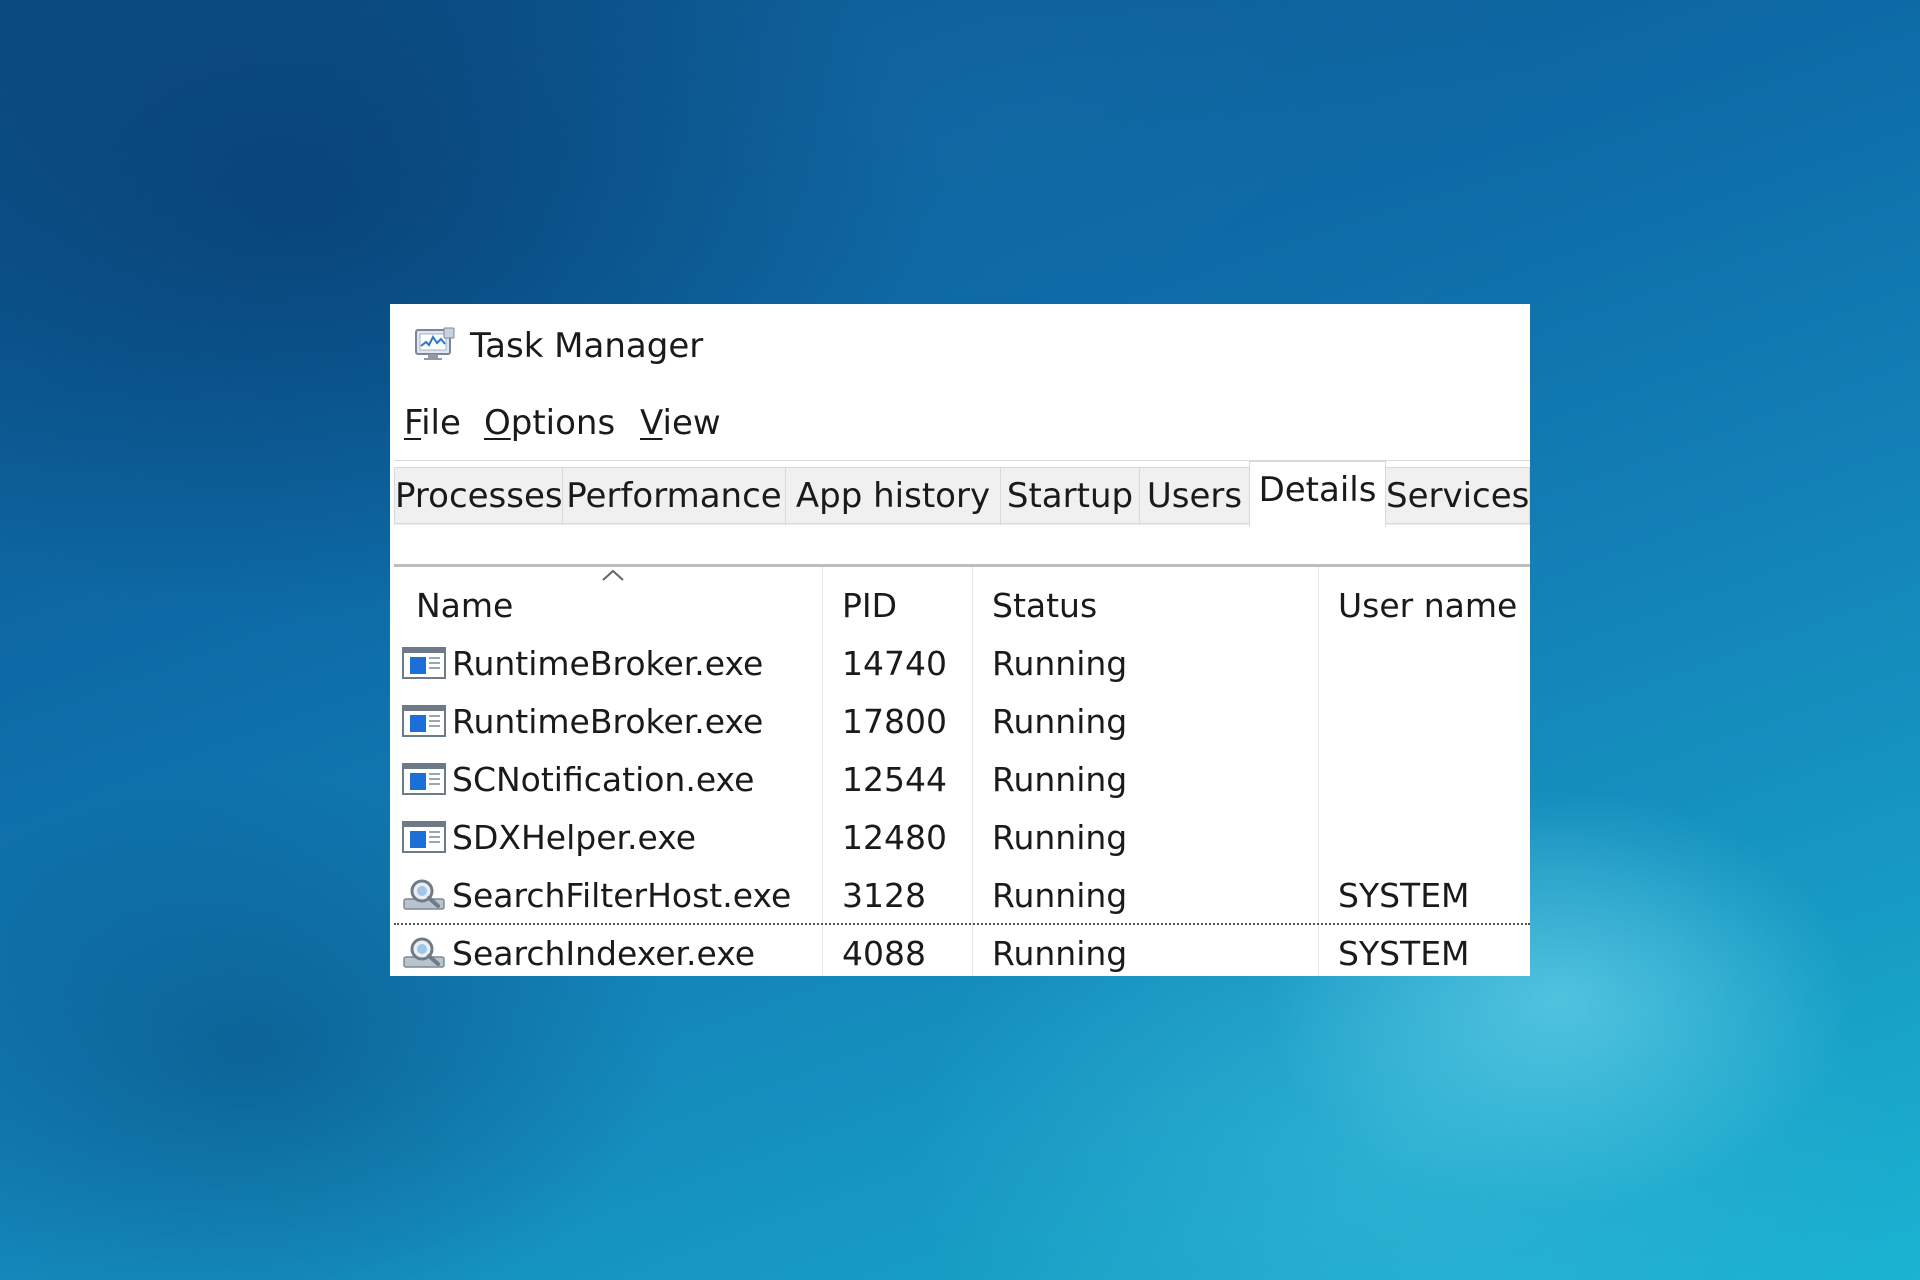  Describe the element at coordinates (869, 606) in the screenshot. I see `column-header-pid: PID` at that location.